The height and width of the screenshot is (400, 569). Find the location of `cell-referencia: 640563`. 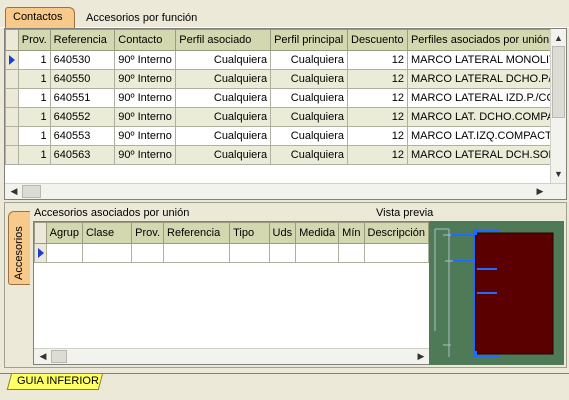

cell-referencia: 640563 is located at coordinates (82, 155).